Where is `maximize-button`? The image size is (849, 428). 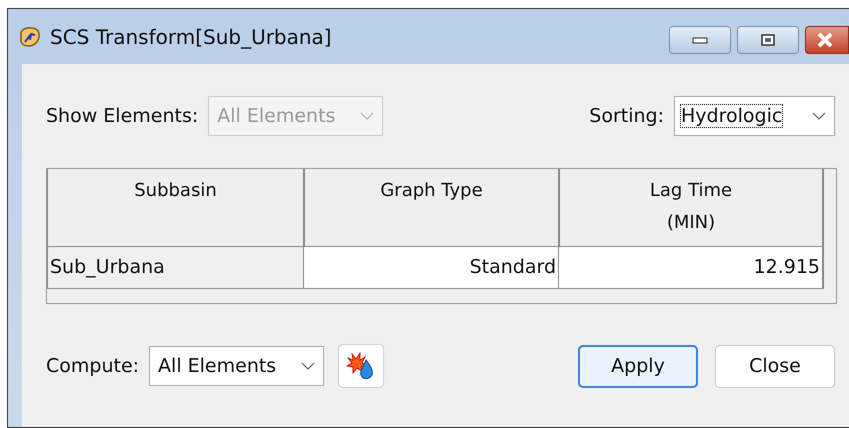 maximize-button is located at coordinates (768, 40).